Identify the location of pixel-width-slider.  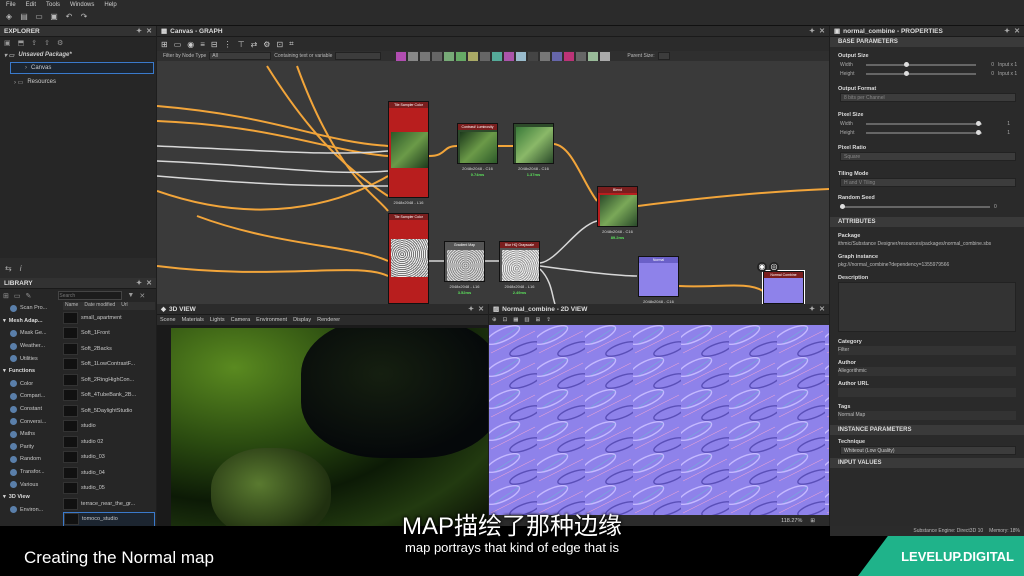
(924, 123).